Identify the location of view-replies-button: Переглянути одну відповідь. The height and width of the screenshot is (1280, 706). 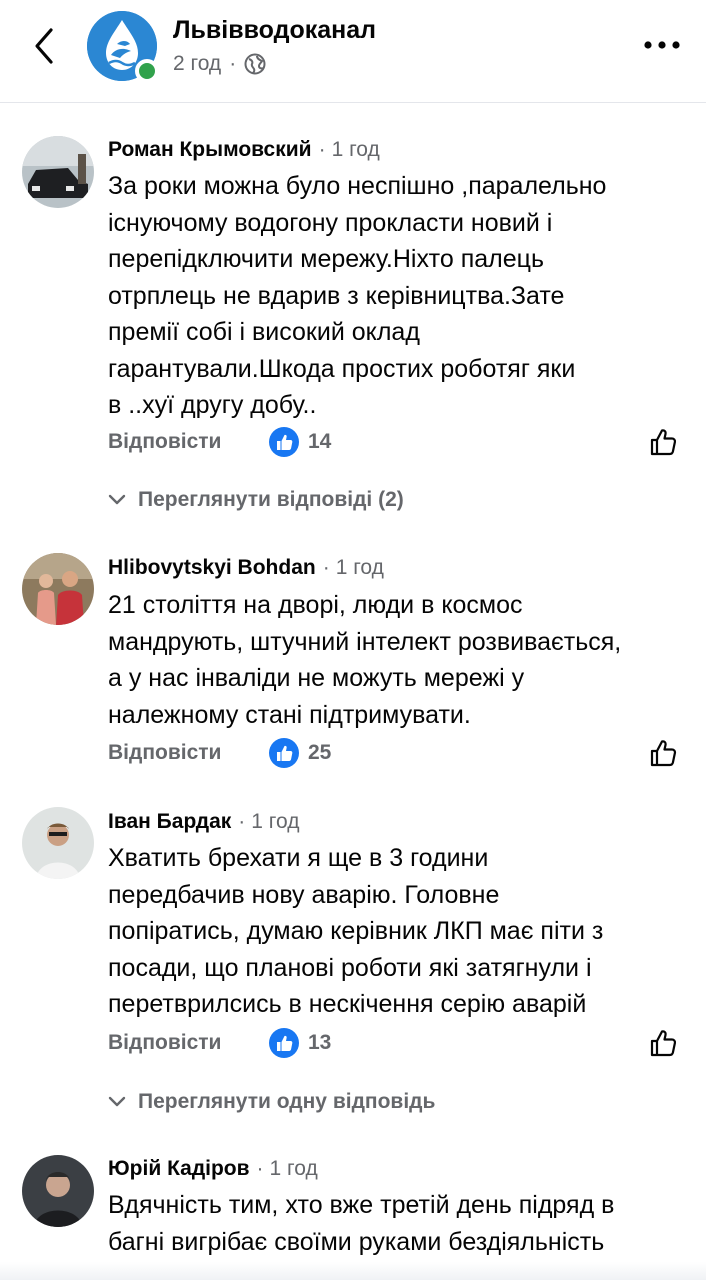
(271, 1102).